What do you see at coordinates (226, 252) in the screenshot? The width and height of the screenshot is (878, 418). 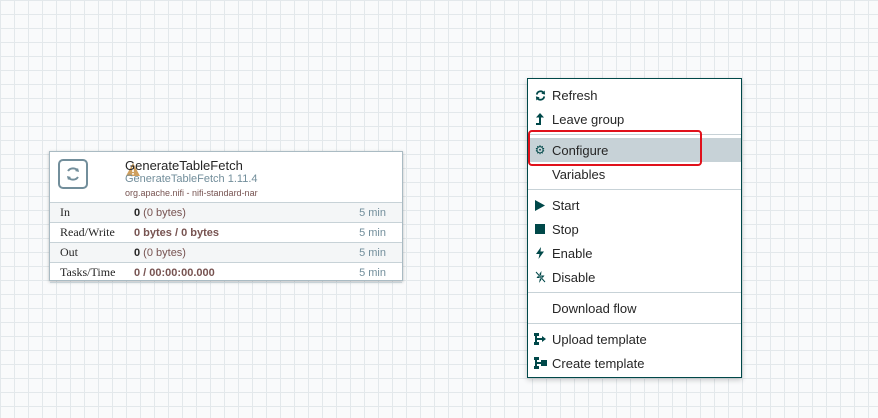 I see `stat-row-out: Out 0 (0 bytes) 5 min` at bounding box center [226, 252].